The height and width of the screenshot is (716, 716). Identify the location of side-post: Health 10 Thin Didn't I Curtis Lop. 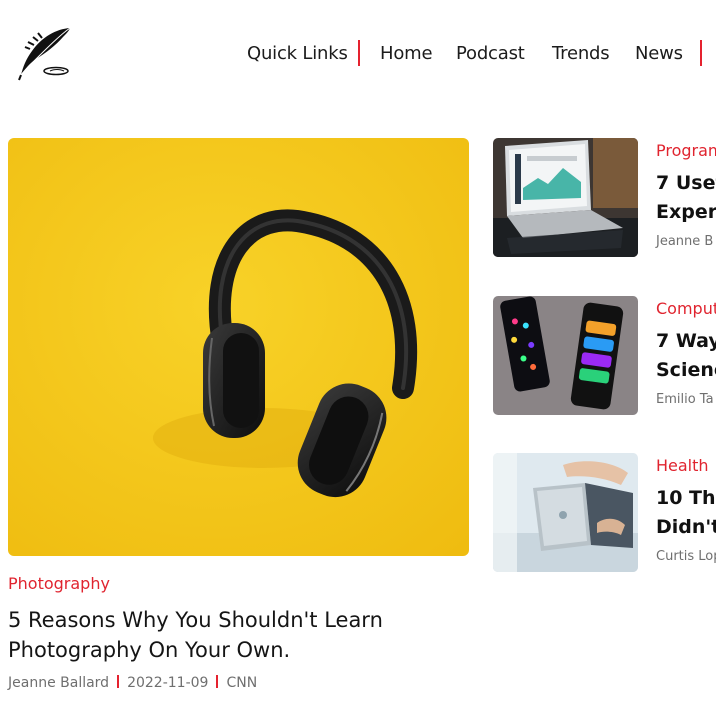
(604, 513).